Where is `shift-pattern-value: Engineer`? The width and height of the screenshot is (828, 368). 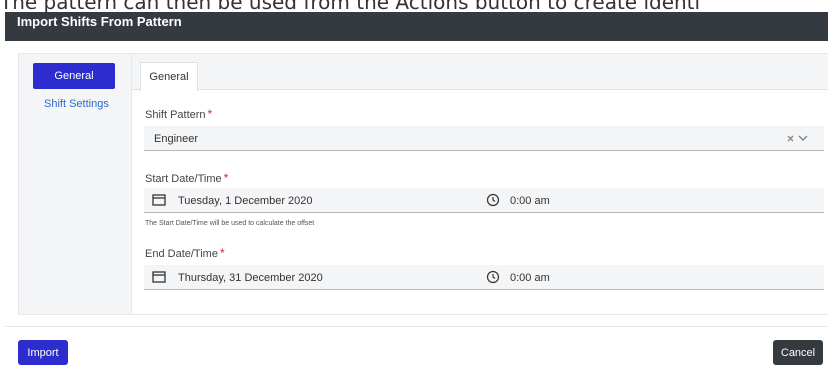
shift-pattern-value: Engineer is located at coordinates (176, 139).